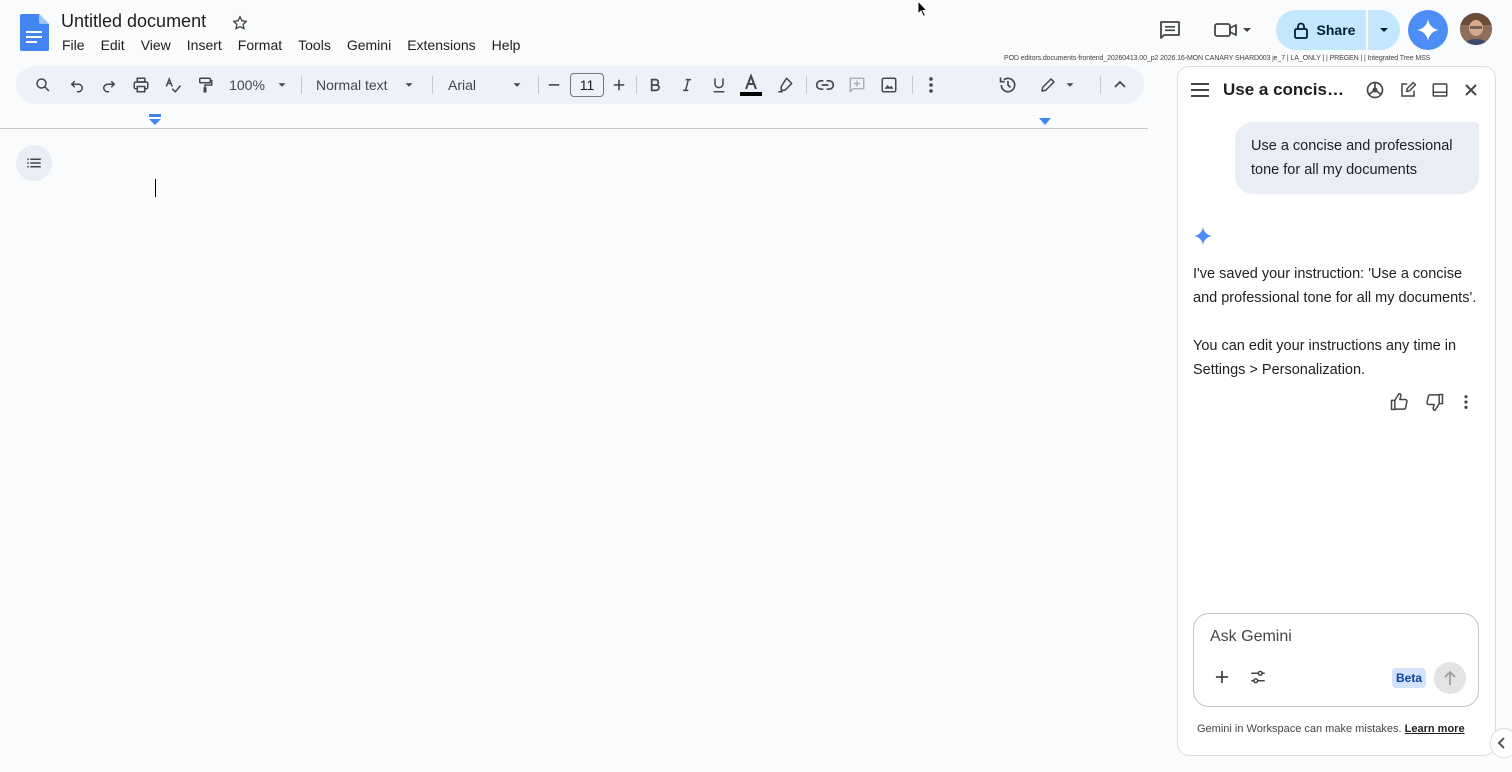  I want to click on tools-sliders-icon, so click(1258, 677).